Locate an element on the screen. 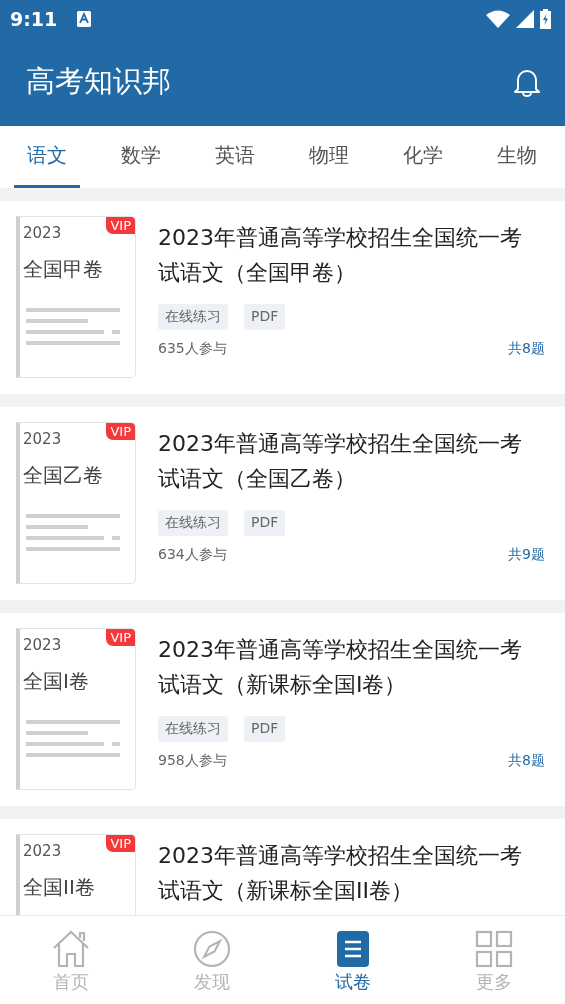  cover-title: 全国II卷 is located at coordinates (59, 887).